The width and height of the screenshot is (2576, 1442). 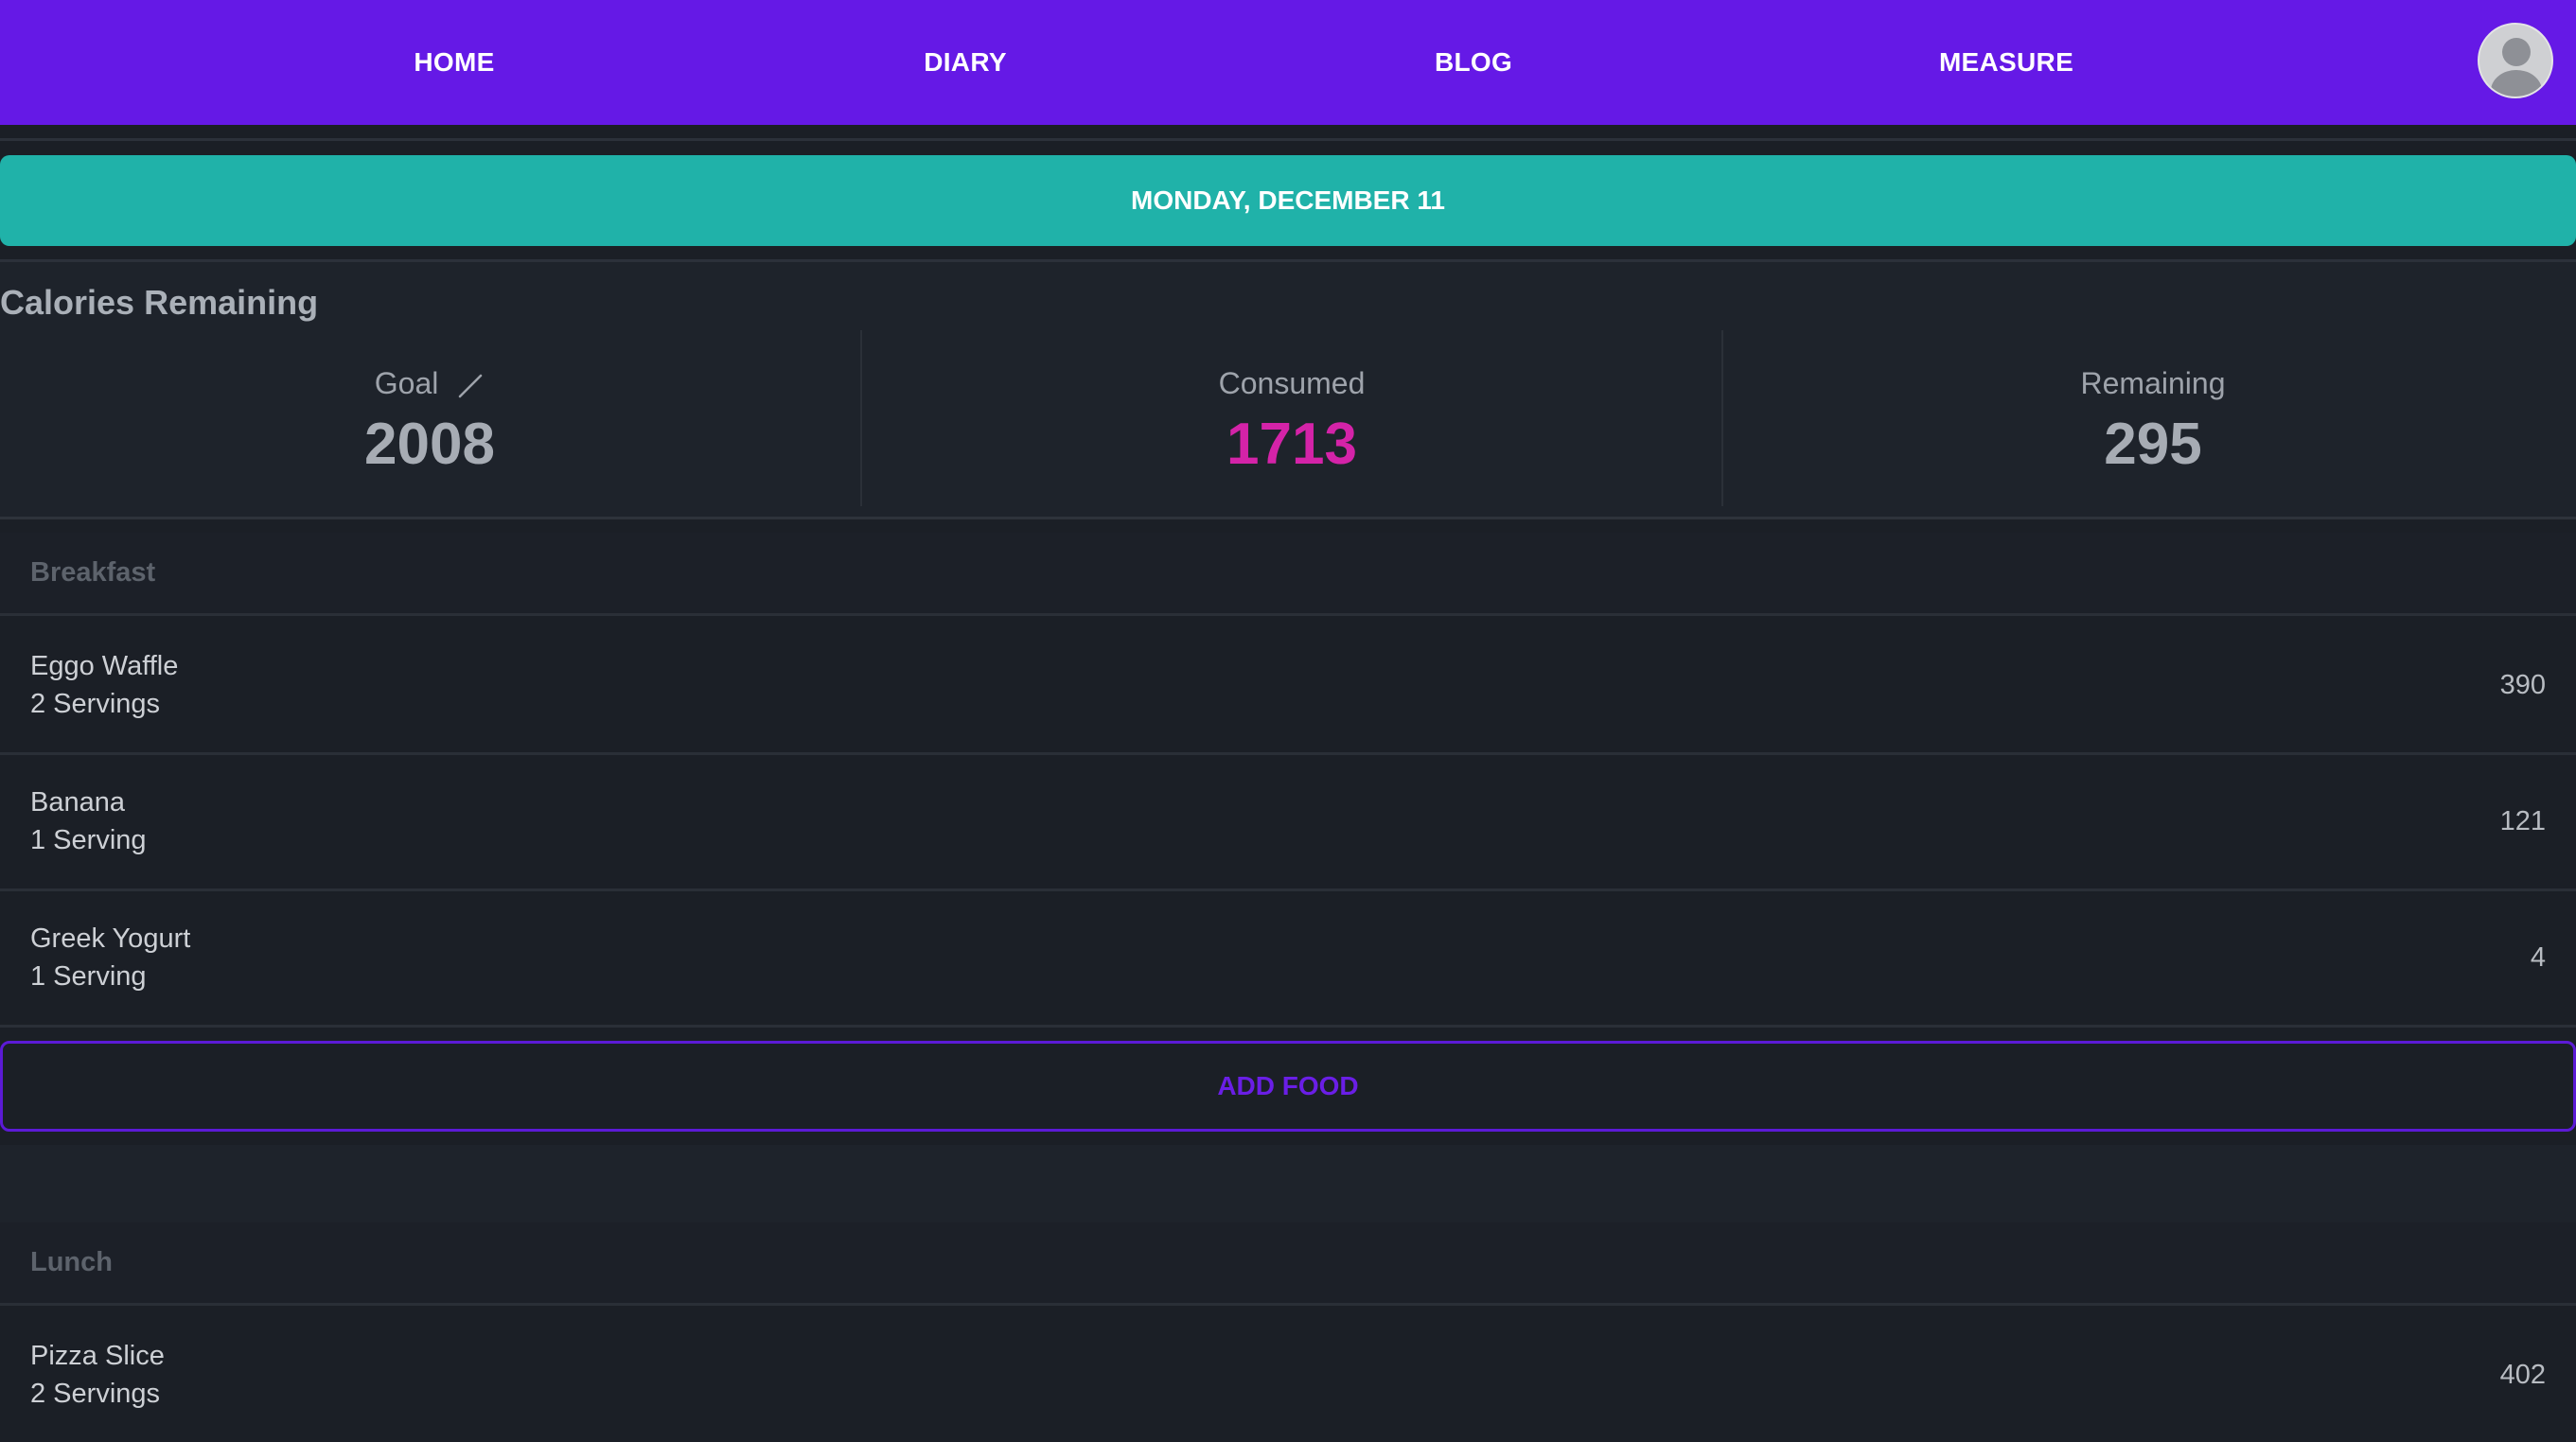 I want to click on consumed-label: Consumed, so click(x=1292, y=383).